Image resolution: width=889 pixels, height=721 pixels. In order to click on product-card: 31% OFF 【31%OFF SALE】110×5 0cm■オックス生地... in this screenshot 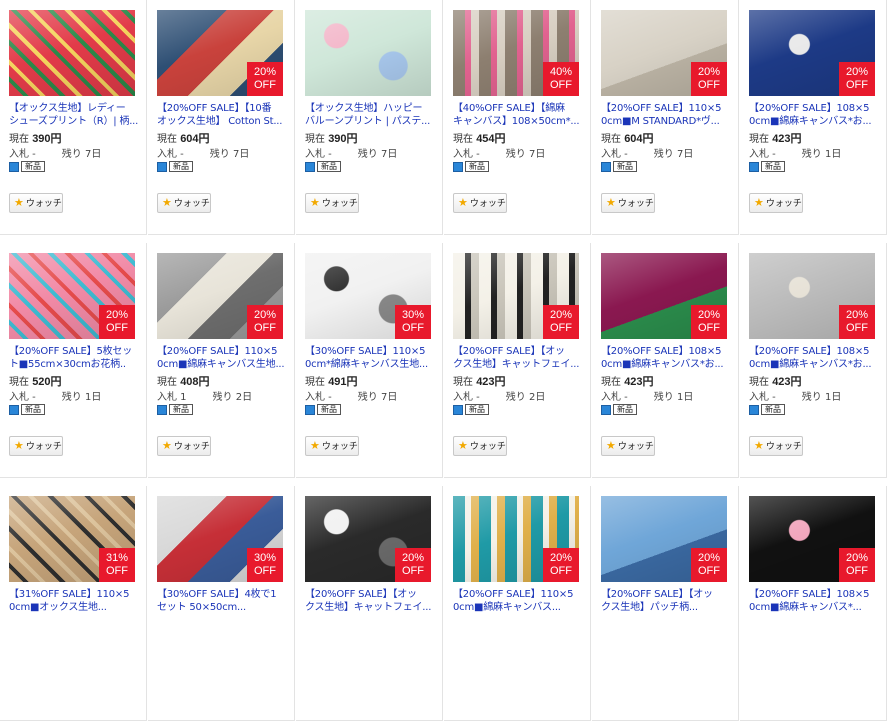, I will do `click(73, 603)`.